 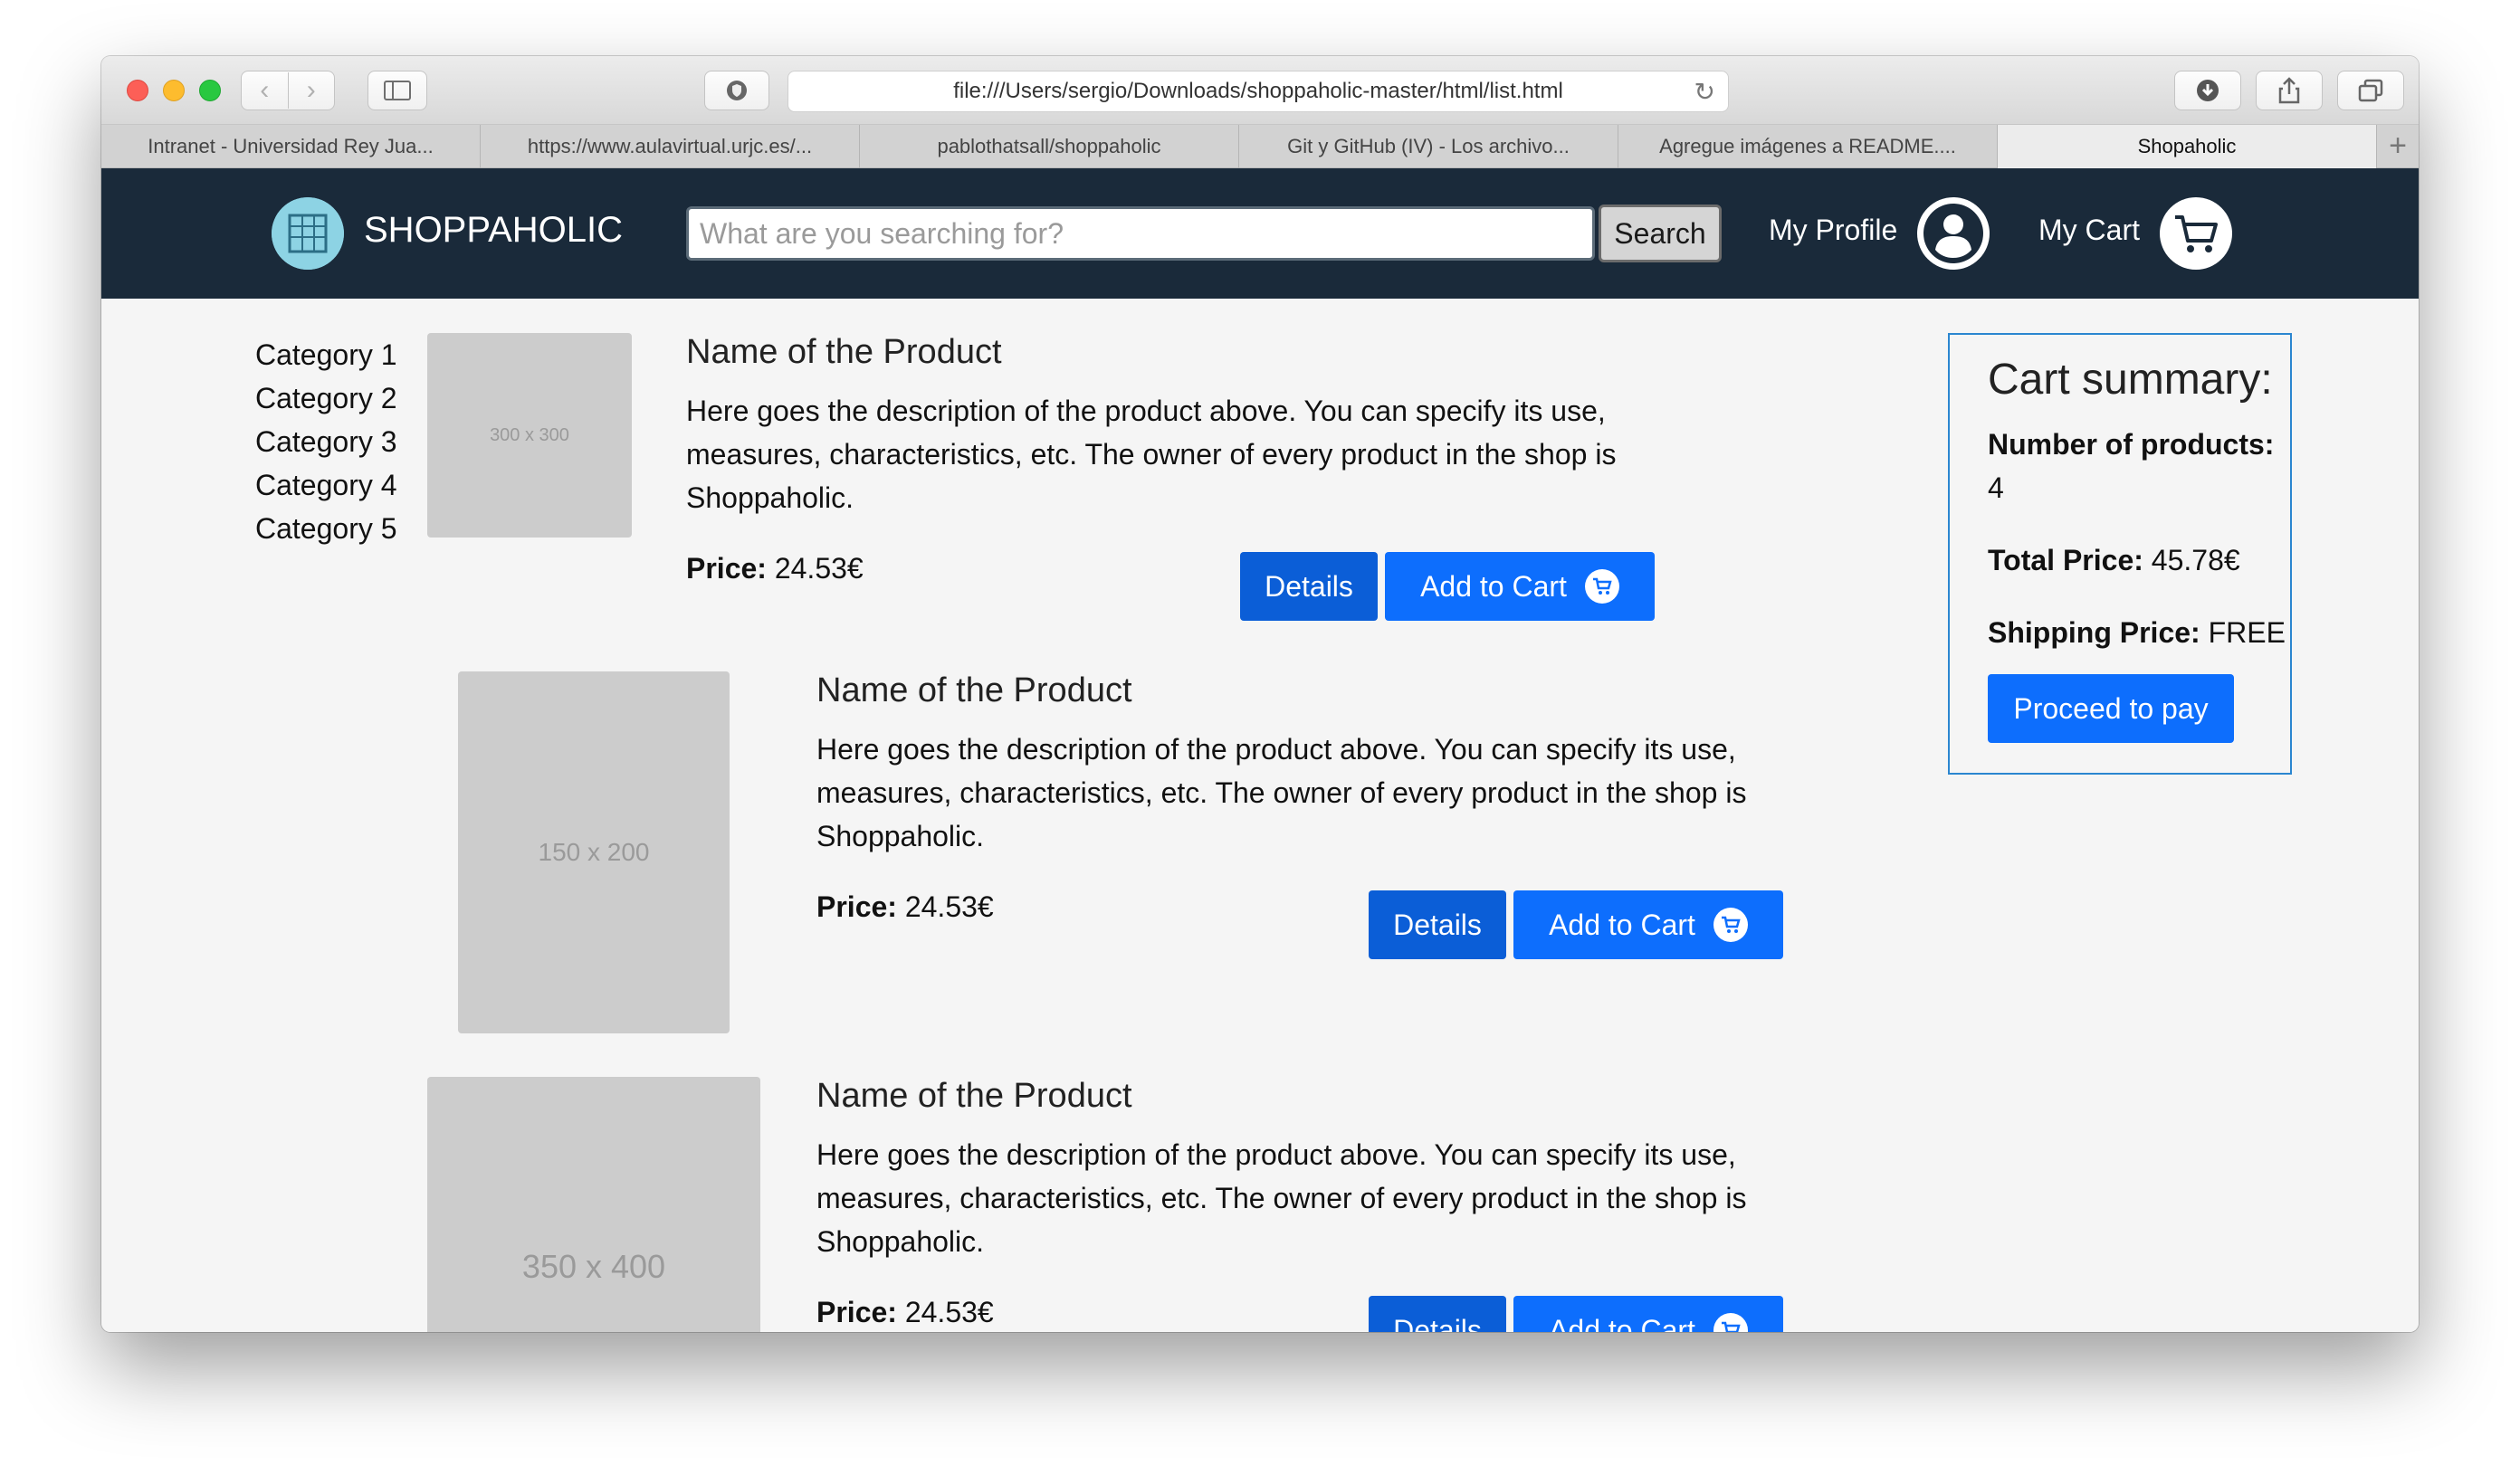 What do you see at coordinates (2187, 146) in the screenshot?
I see `browser-tab-active: Shopaholic` at bounding box center [2187, 146].